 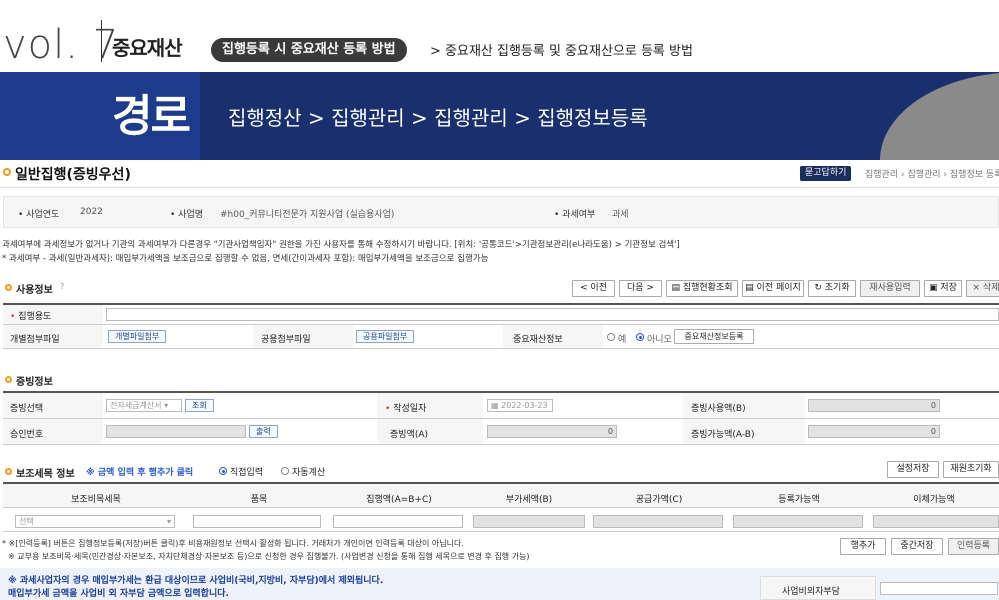 I want to click on header-exec-amount: 집행액(A=B+C), so click(x=399, y=500).